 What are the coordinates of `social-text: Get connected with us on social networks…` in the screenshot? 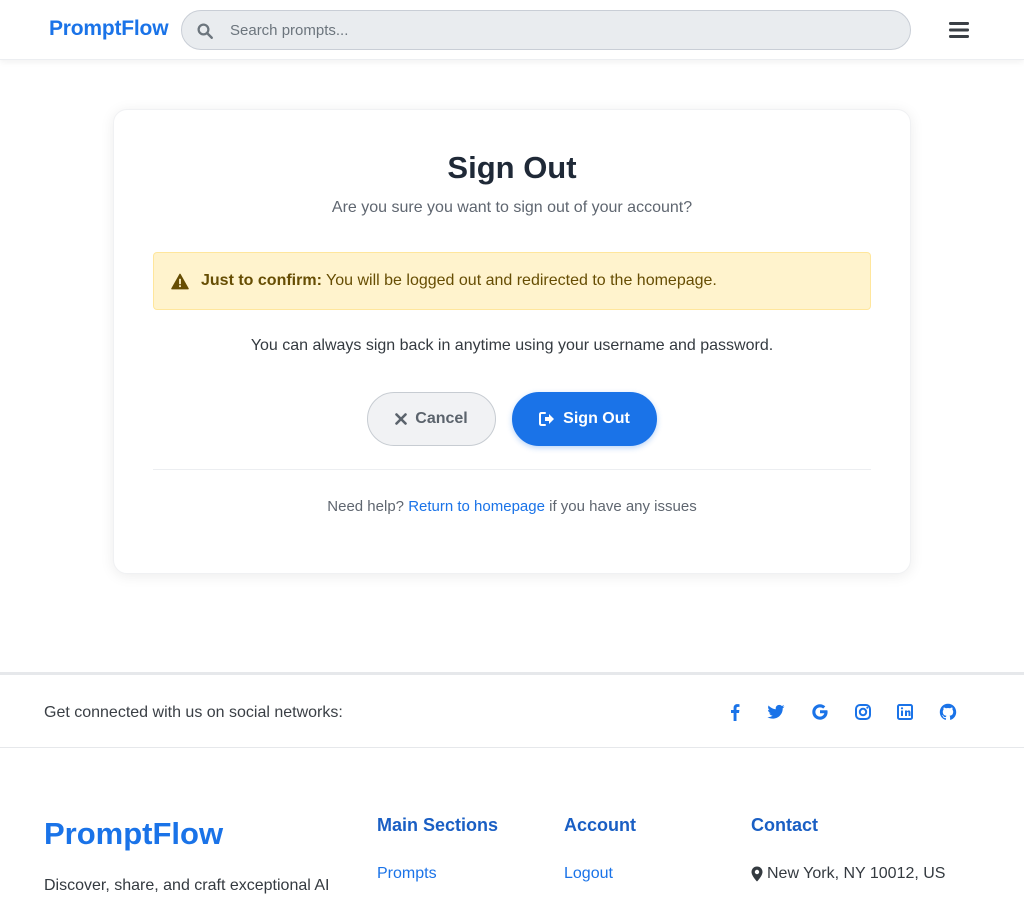 It's located at (193, 712).